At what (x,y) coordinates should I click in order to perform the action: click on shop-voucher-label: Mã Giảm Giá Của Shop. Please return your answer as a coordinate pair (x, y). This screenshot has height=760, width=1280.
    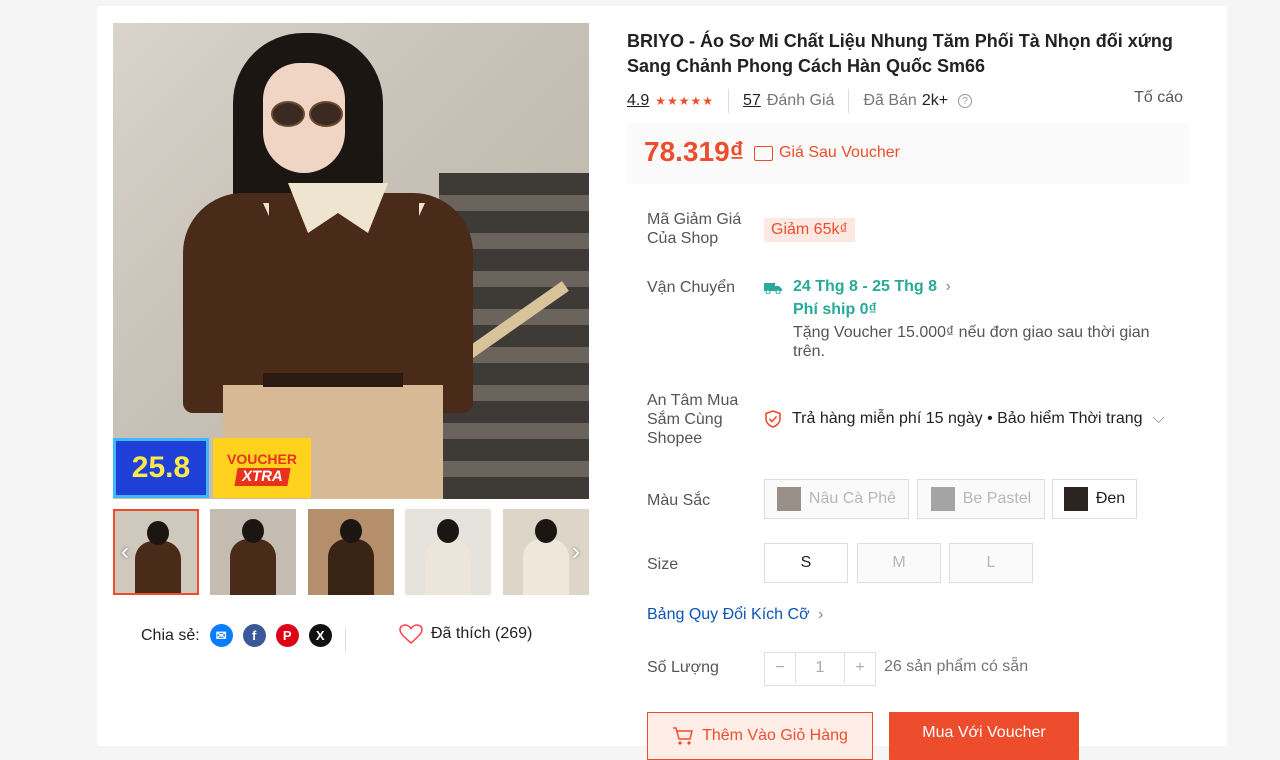
    Looking at the image, I should click on (694, 229).